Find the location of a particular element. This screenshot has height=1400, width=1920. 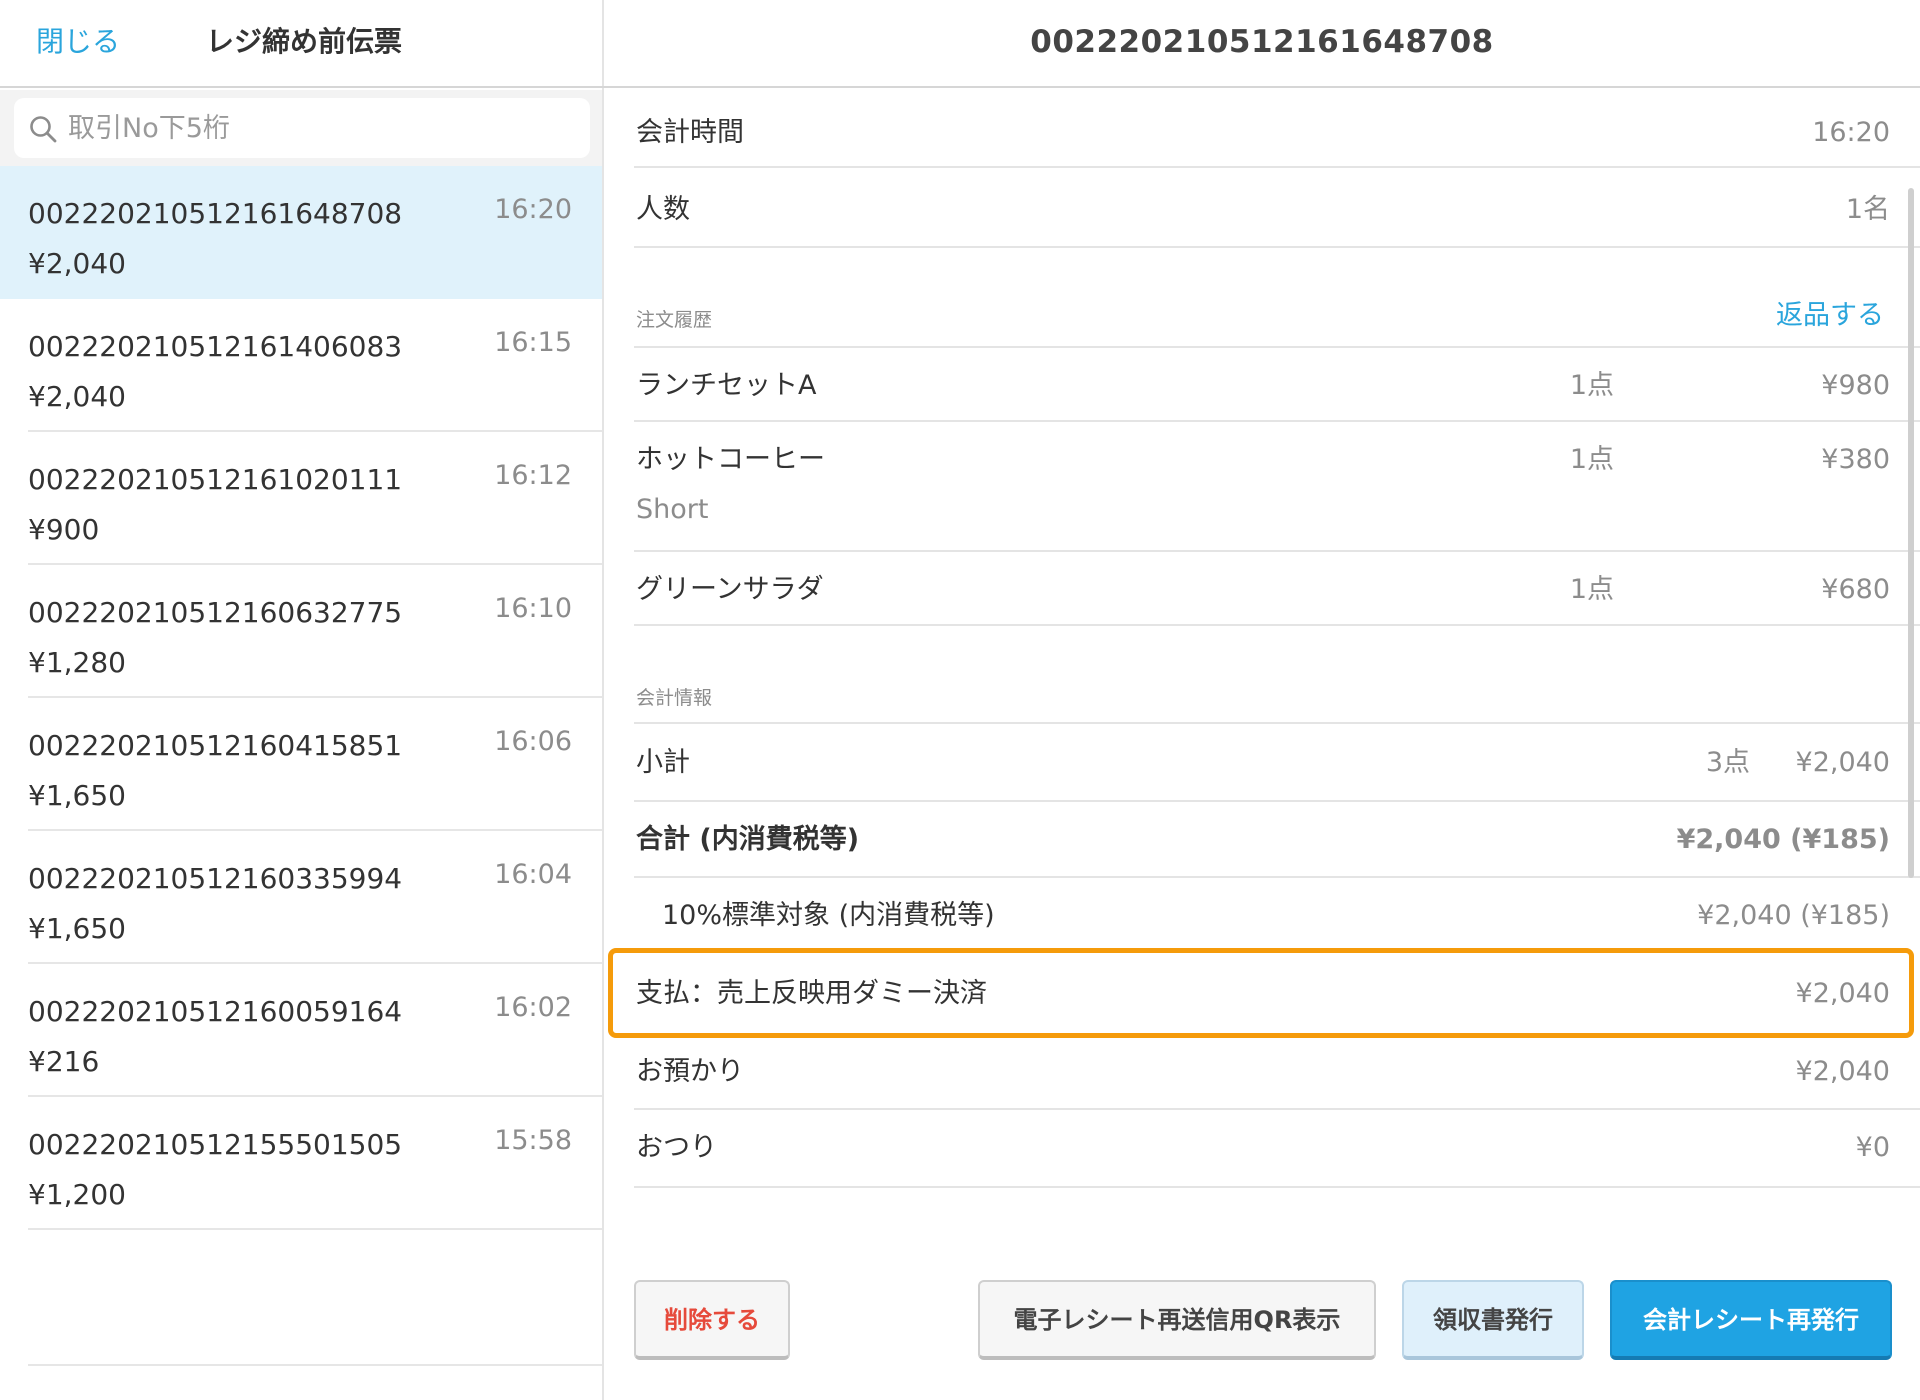

transaction-time: 16:10 is located at coordinates (533, 608).